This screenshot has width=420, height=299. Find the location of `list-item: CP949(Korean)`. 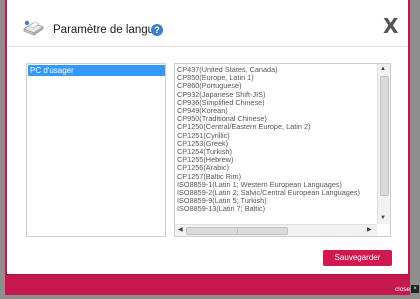

list-item: CP949(Korean) is located at coordinates (277, 111).